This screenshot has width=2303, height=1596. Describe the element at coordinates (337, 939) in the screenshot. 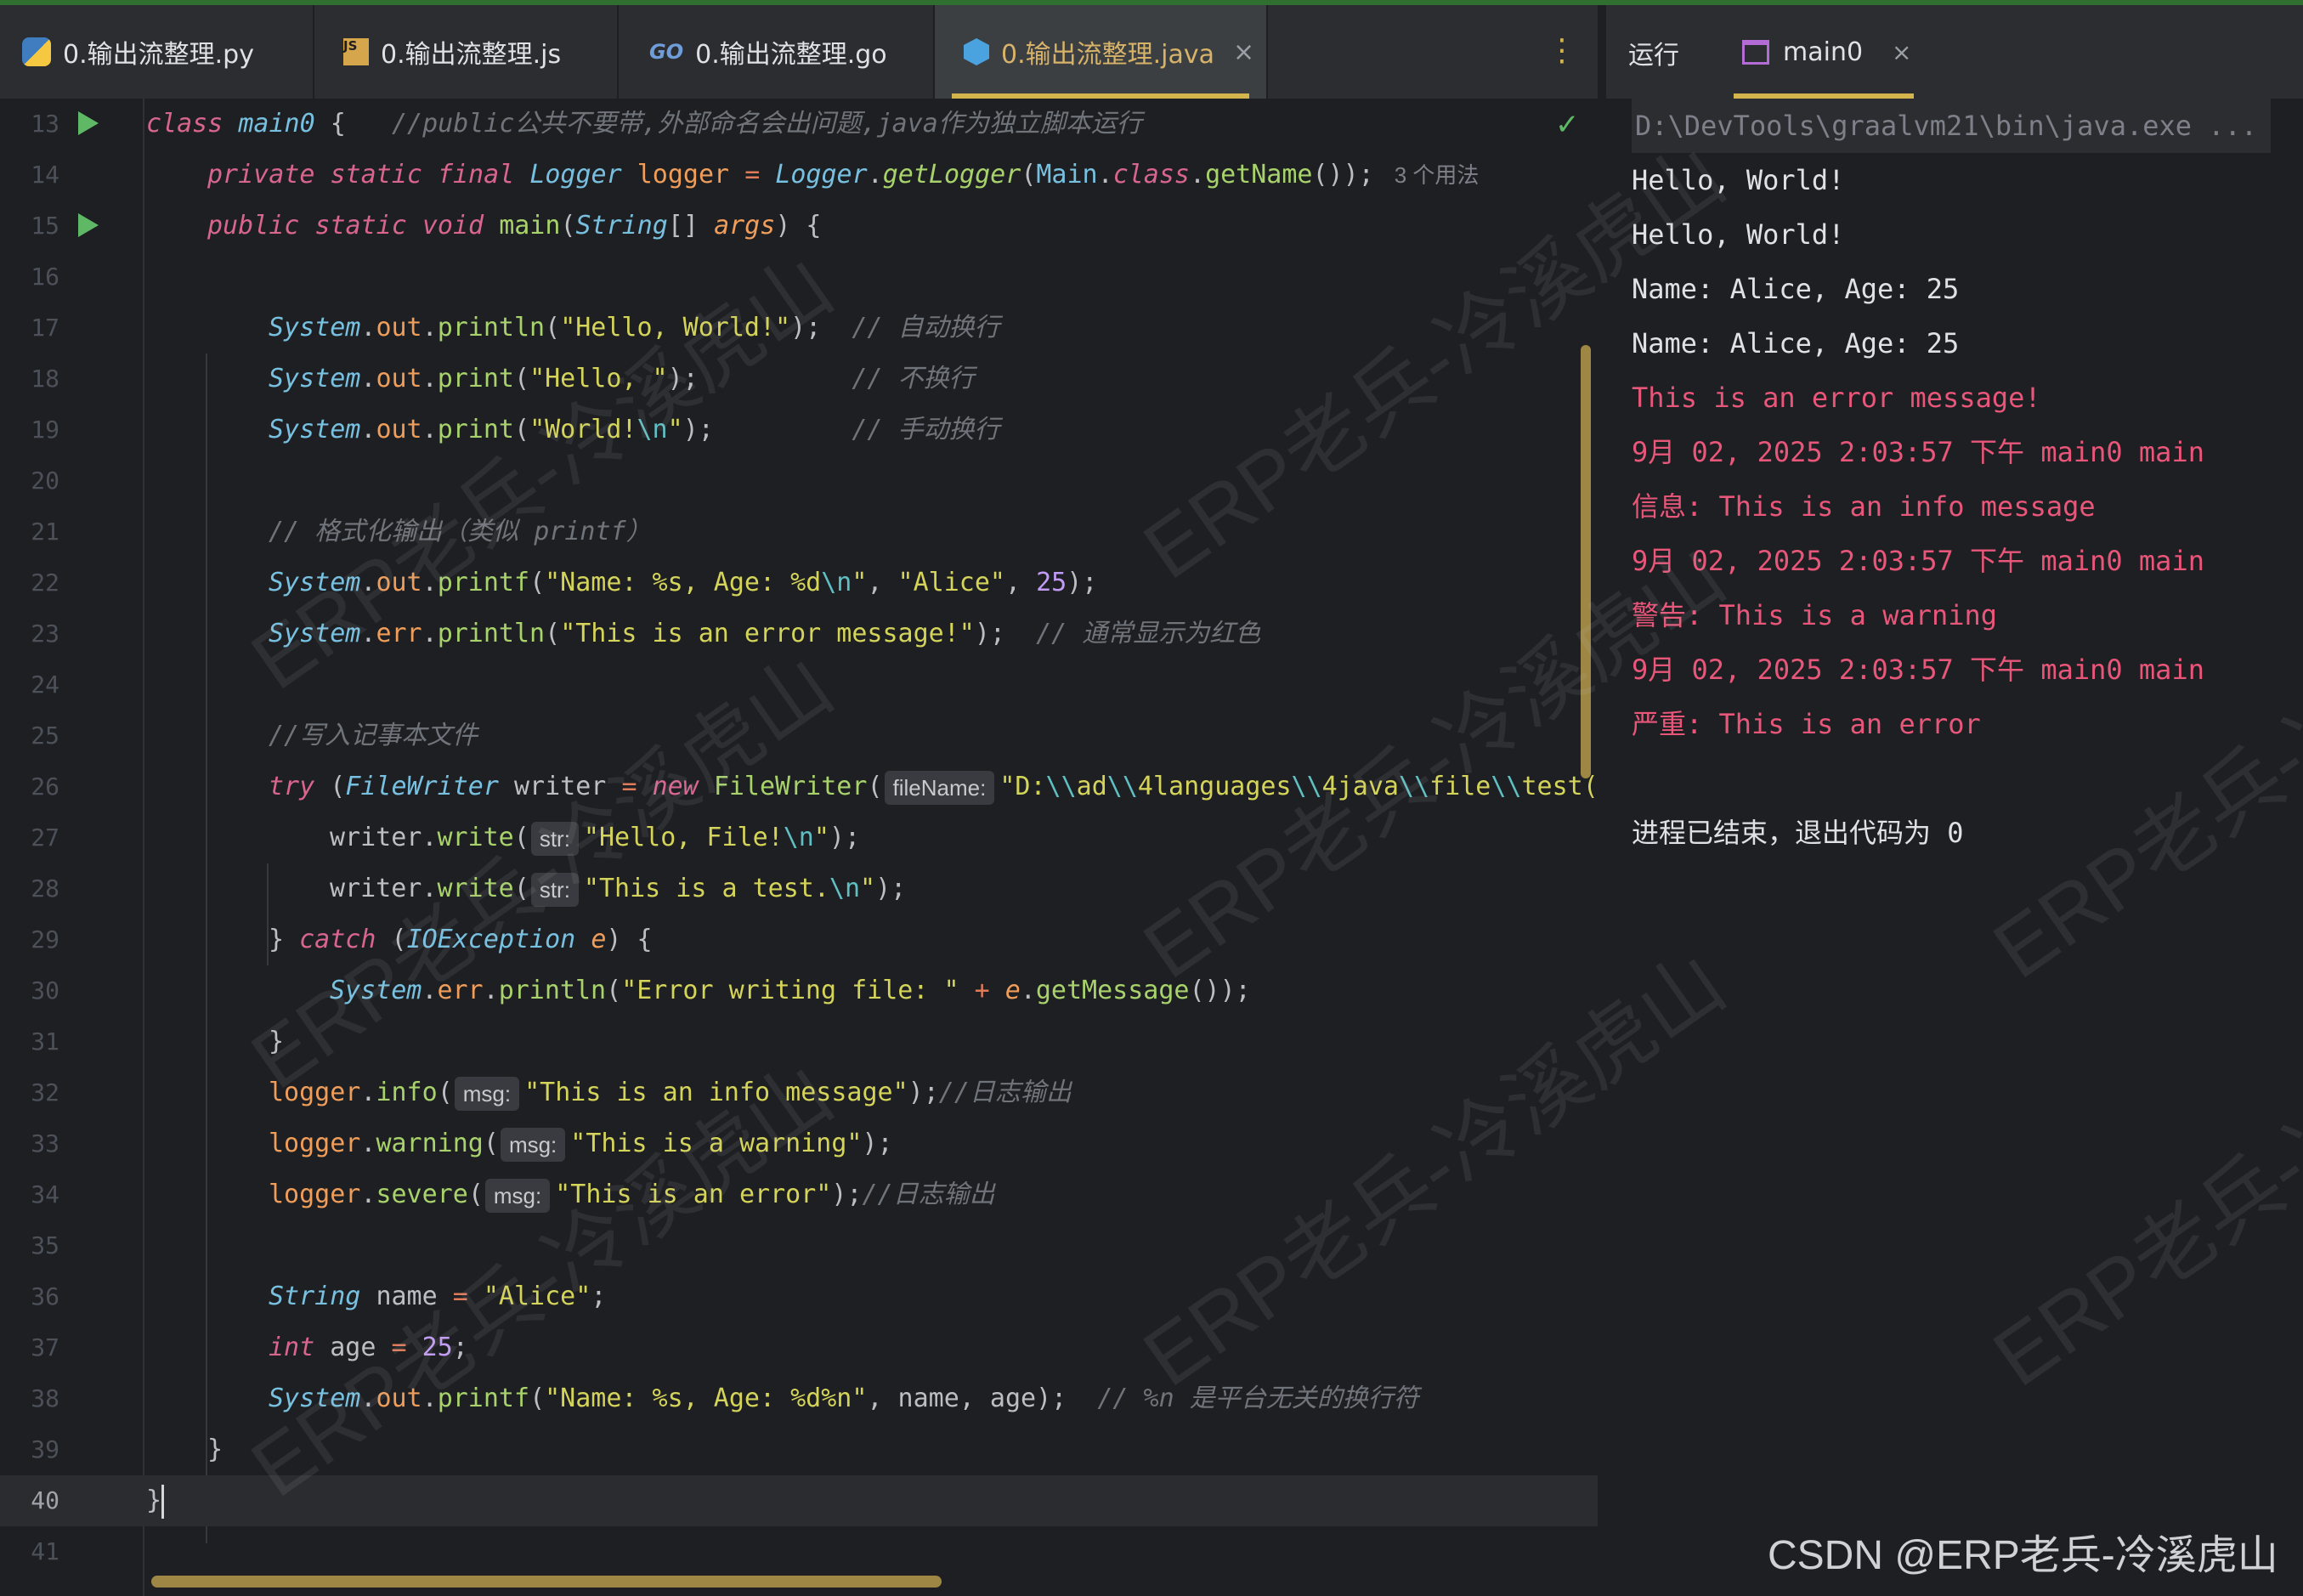

I see `token: catch` at that location.